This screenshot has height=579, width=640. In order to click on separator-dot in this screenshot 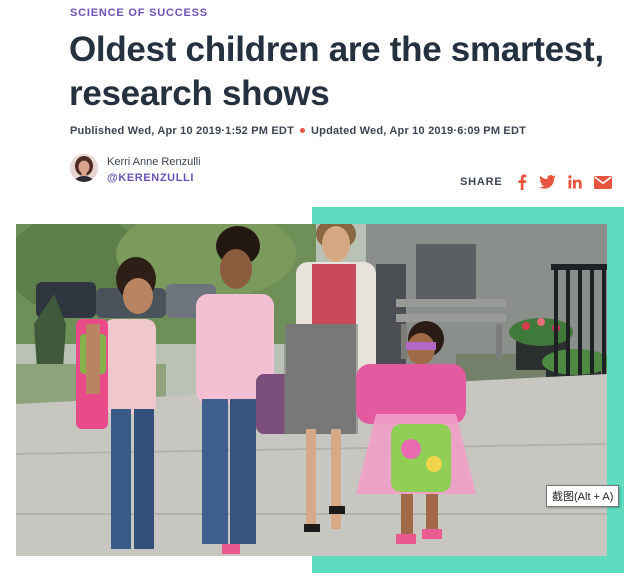, I will do `click(302, 131)`.